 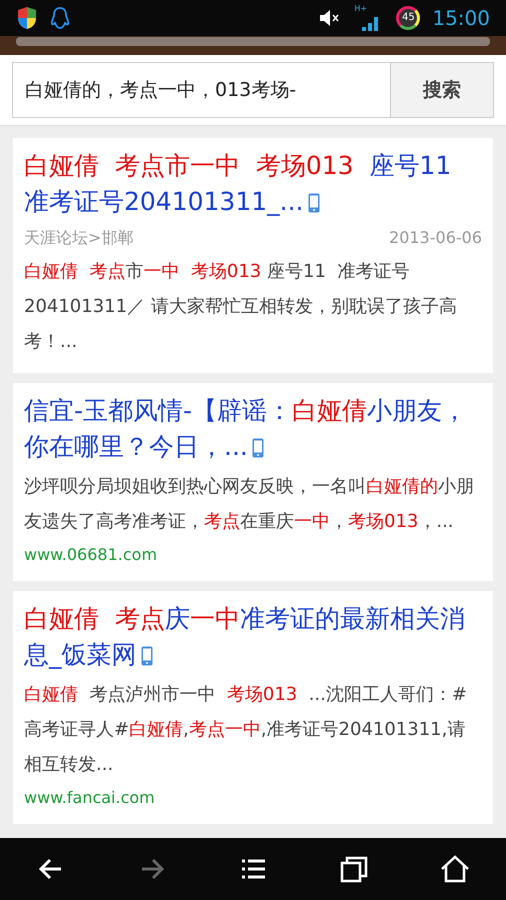 What do you see at coordinates (27, 18) in the screenshot?
I see `shield-icon` at bounding box center [27, 18].